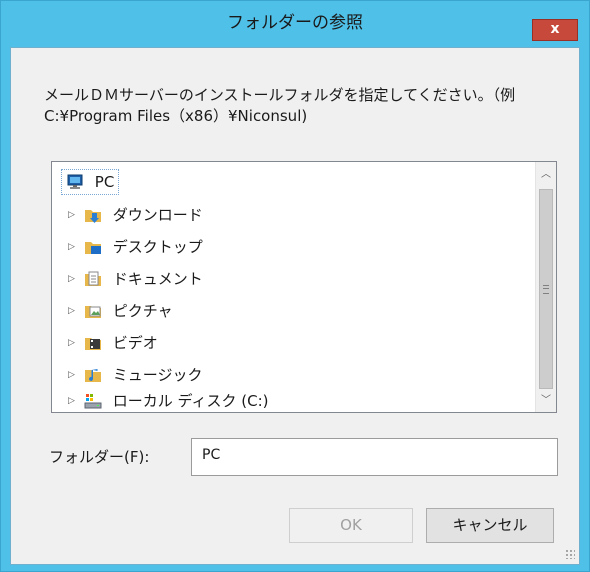  I want to click on close-icon: x, so click(555, 29).